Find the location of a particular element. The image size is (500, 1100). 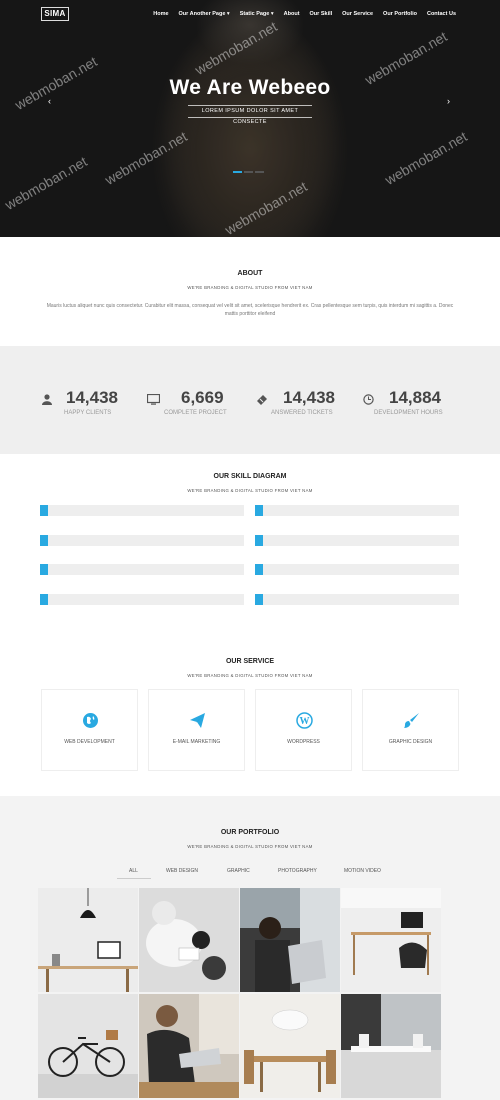

logo: SIMA is located at coordinates (55, 14).